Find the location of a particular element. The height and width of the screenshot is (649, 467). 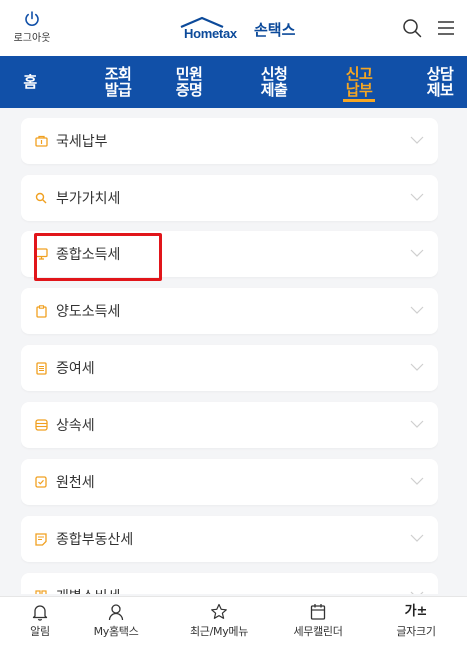

font-size-icon: 가± is located at coordinates (416, 611).